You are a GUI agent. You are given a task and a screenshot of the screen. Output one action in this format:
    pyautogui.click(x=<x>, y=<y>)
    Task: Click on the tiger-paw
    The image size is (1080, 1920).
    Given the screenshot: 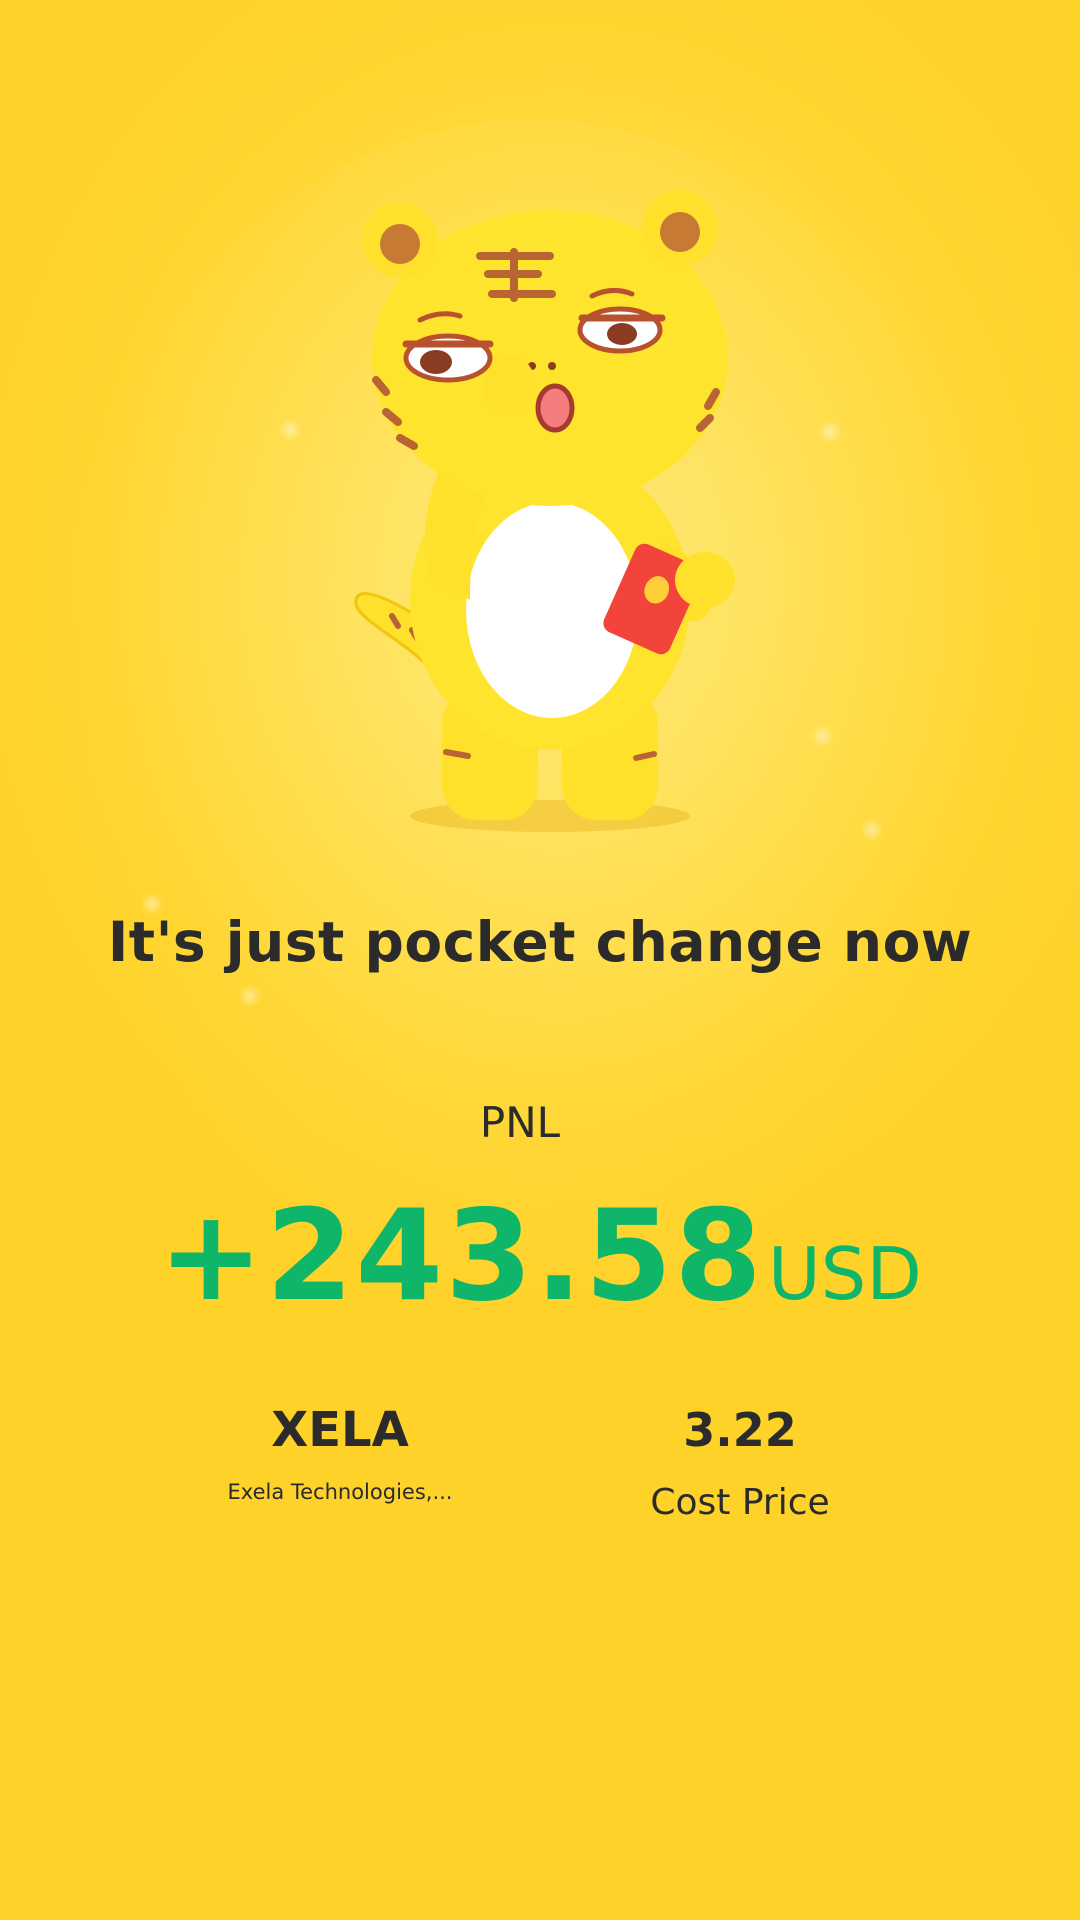 What is the action you would take?
    pyautogui.click(x=510, y=386)
    